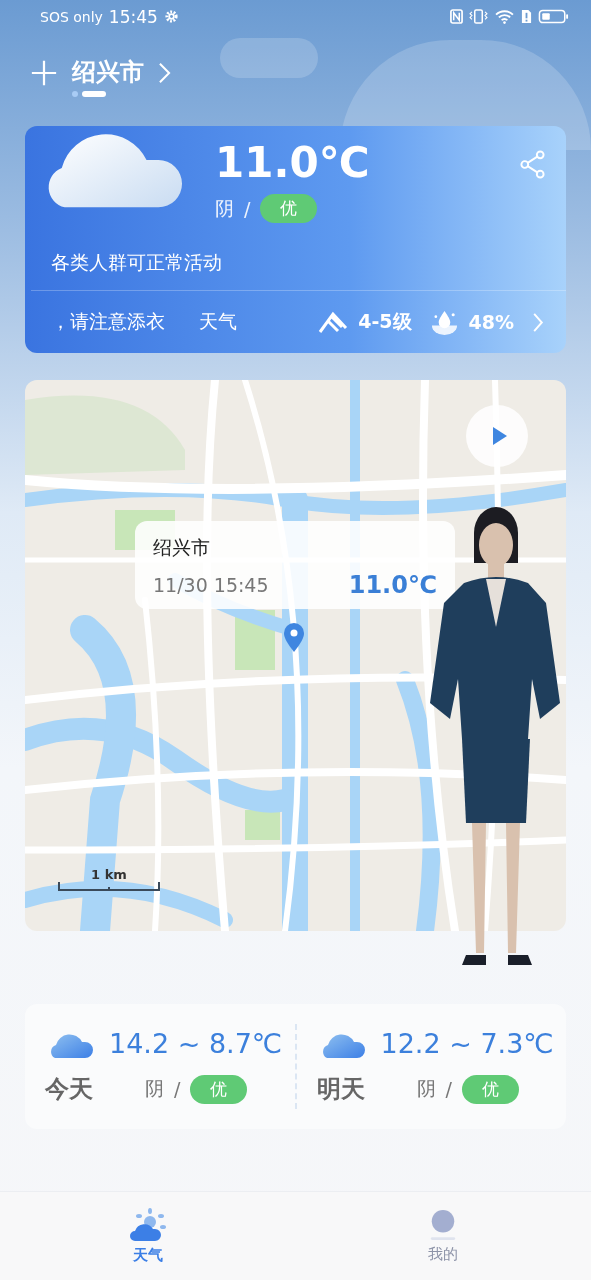  What do you see at coordinates (392, 585) in the screenshot?
I see `popup-temperature: 11.0℃` at bounding box center [392, 585].